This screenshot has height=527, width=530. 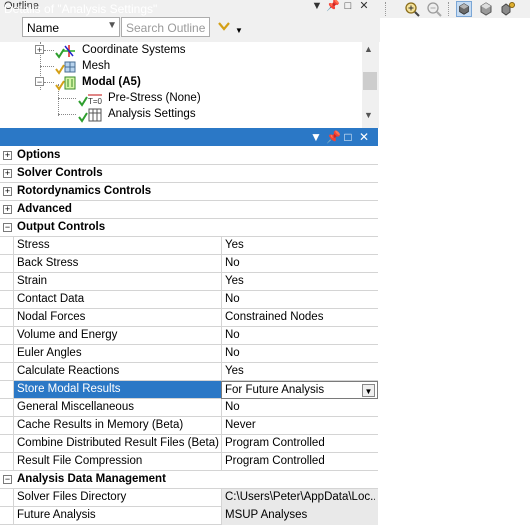 What do you see at coordinates (434, 9) in the screenshot?
I see `zoom-out-icon` at bounding box center [434, 9].